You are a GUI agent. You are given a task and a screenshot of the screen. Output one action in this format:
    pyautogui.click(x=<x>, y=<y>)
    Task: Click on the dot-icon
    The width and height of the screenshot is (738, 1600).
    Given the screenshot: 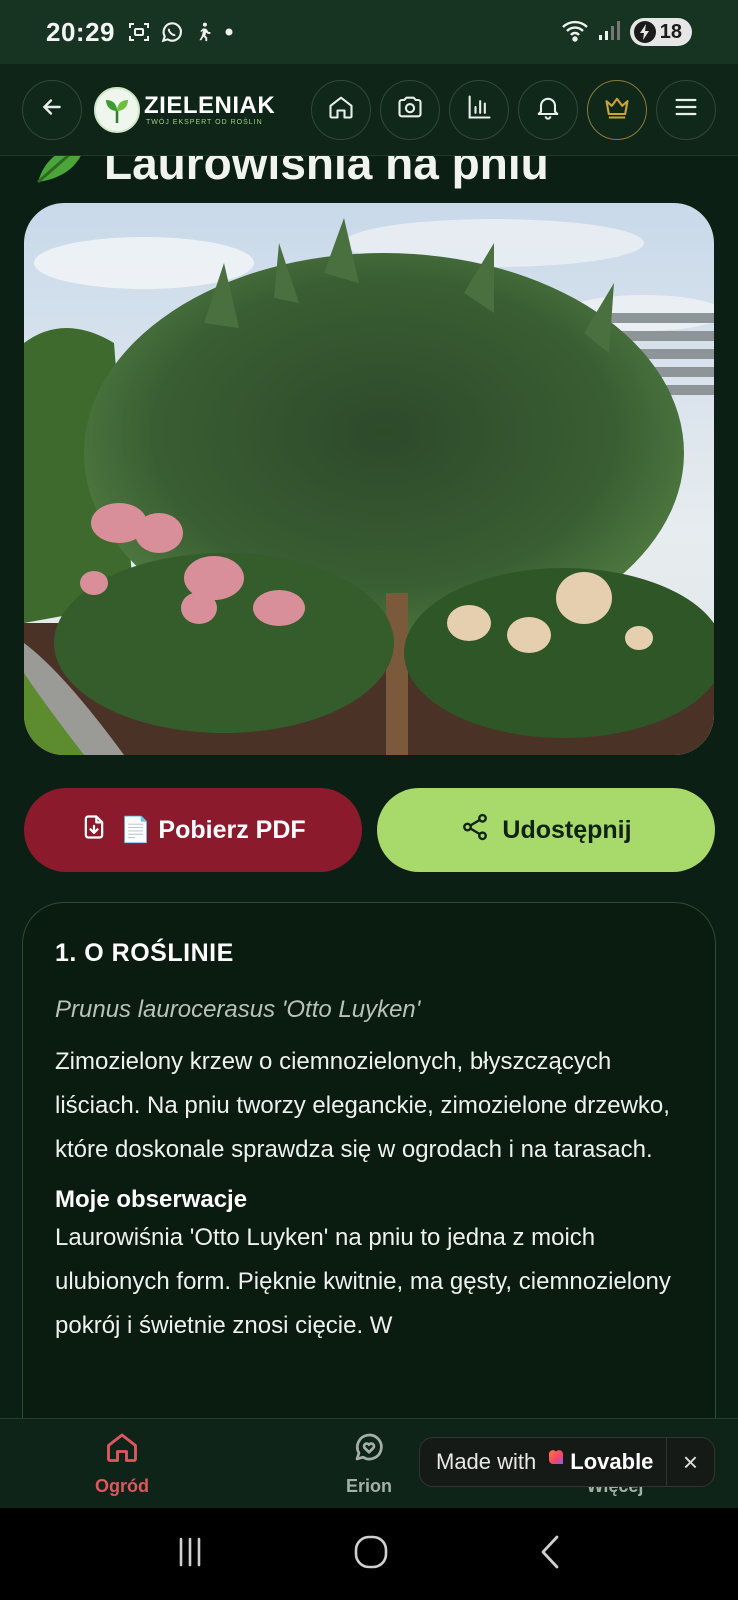 What is the action you would take?
    pyautogui.click(x=229, y=32)
    